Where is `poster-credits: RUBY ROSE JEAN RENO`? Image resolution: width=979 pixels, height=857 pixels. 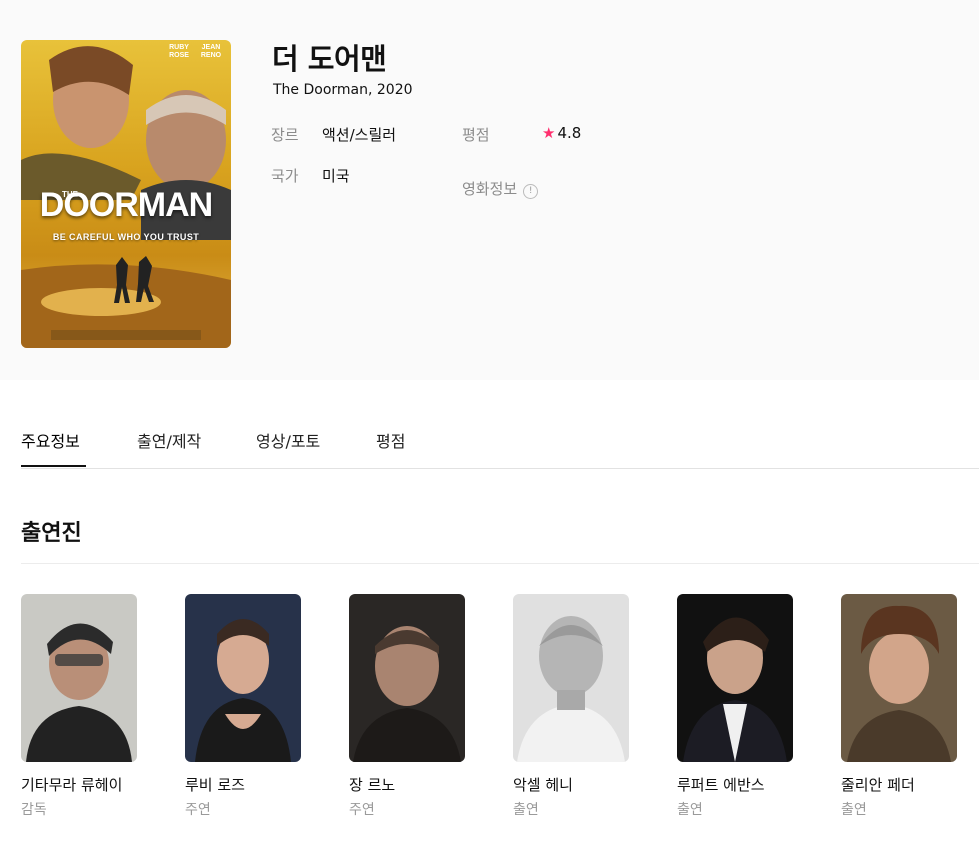
poster-credits: RUBY ROSE JEAN RENO is located at coordinates (195, 52).